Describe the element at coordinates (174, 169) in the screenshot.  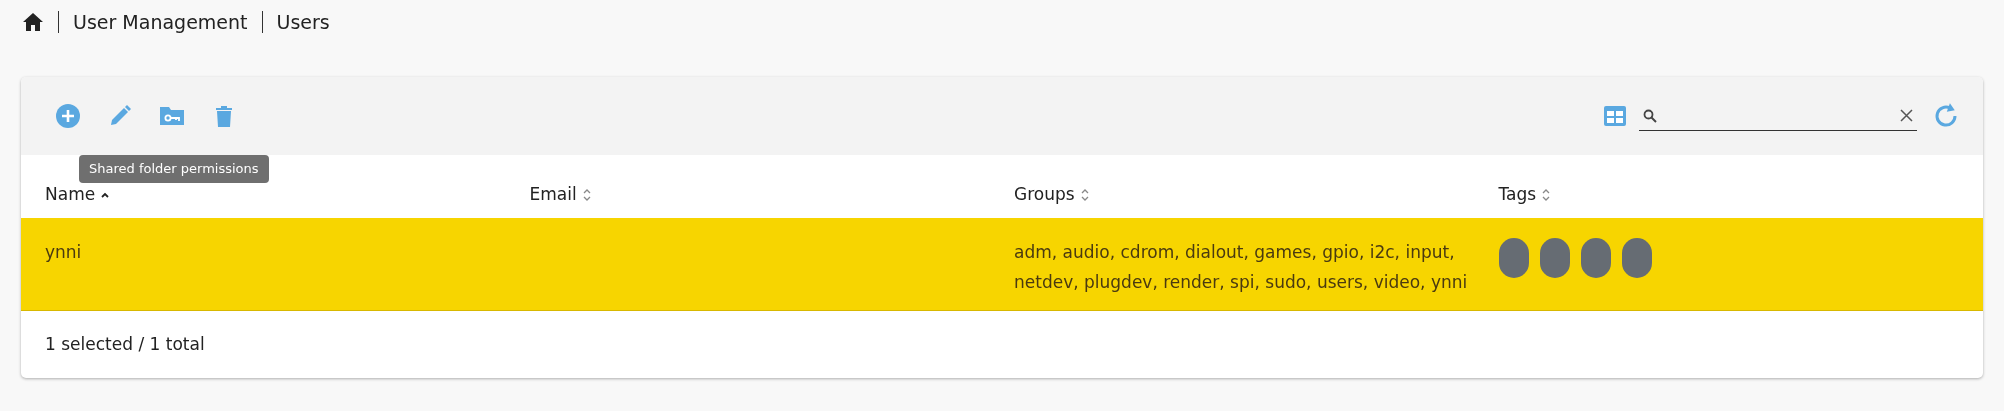
I see `tooltip: Shared folder permissions` at that location.